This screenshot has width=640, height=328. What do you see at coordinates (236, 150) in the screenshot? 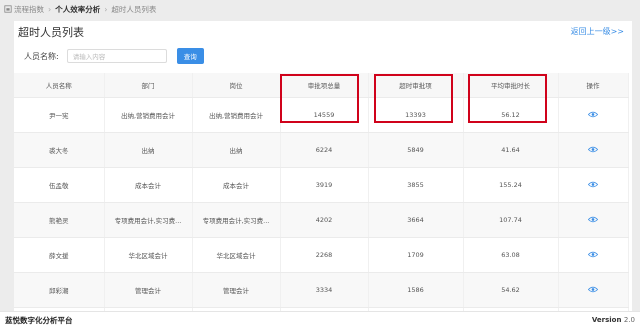
I see `cell-position: 出纳` at bounding box center [236, 150].